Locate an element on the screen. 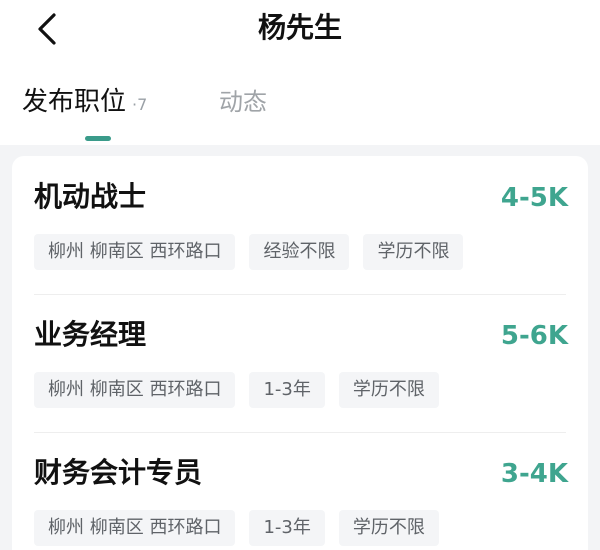 Image resolution: width=600 pixels, height=550 pixels. job-salary: 3-4K is located at coordinates (534, 474).